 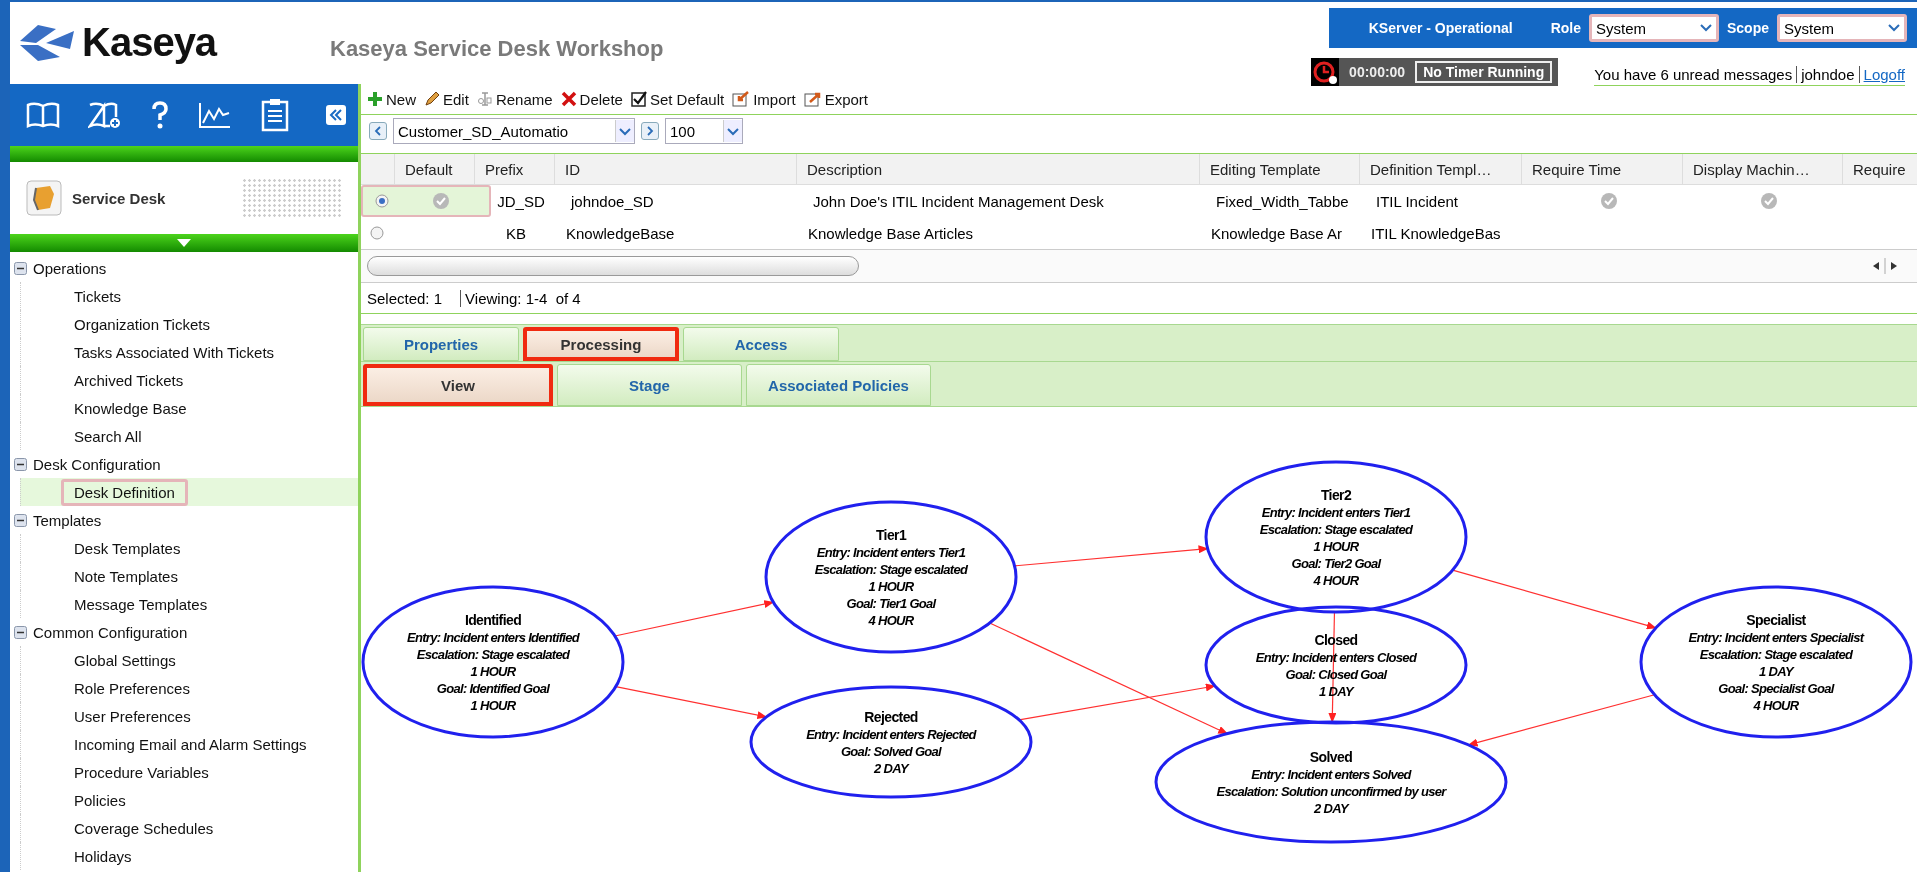 I want to click on stage-detail: Entry: Incident enters Tier1, so click(x=891, y=552).